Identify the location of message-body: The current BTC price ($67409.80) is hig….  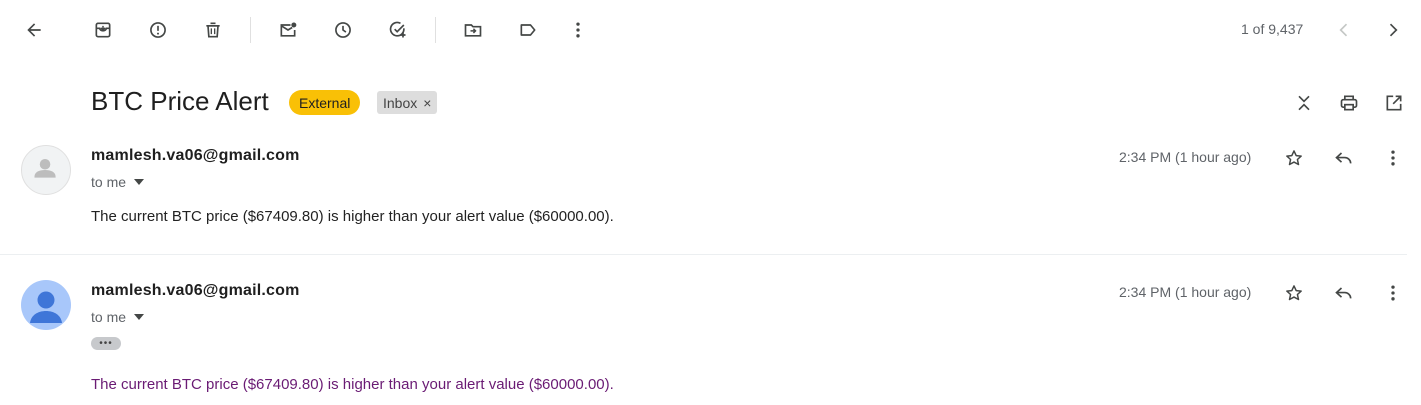
(352, 216).